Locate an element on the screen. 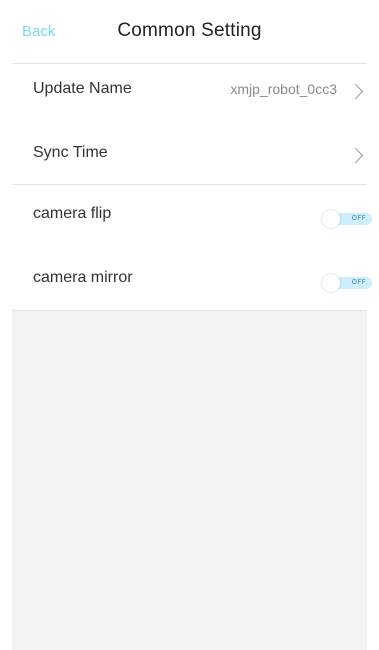  update-name-row: Update Name xmjp_robot_0cc3 is located at coordinates (189, 90).